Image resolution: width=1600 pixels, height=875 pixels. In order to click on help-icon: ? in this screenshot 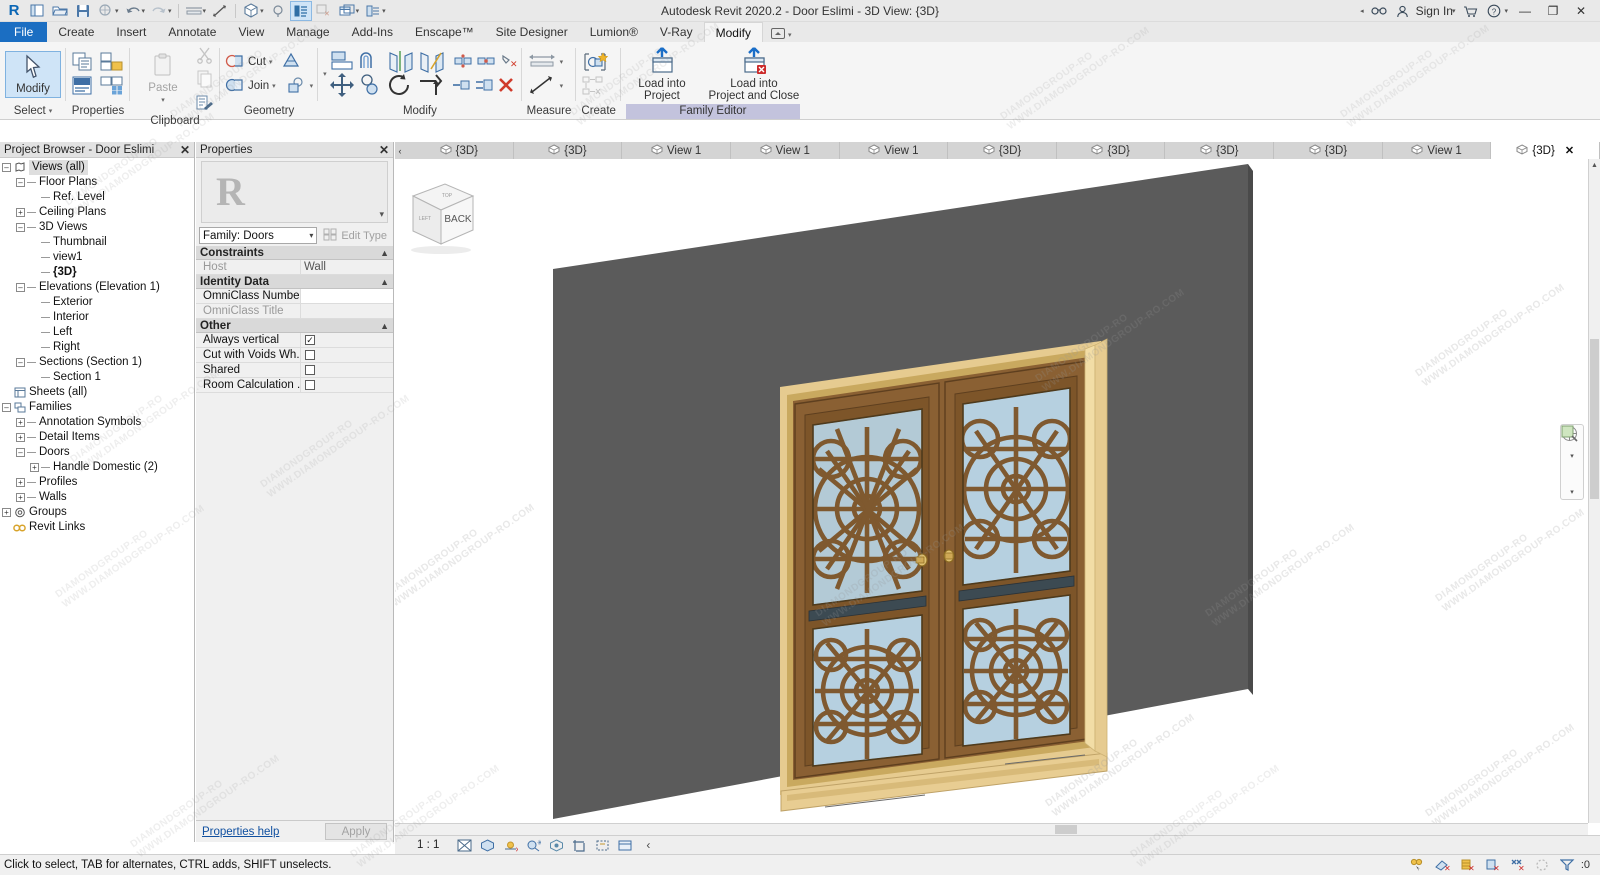, I will do `click(1494, 11)`.